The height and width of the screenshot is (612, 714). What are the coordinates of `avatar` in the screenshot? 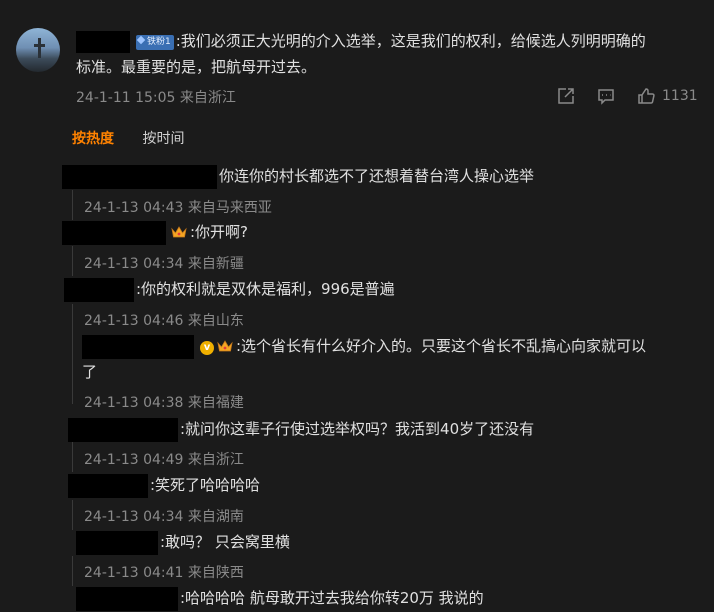 It's located at (38, 50).